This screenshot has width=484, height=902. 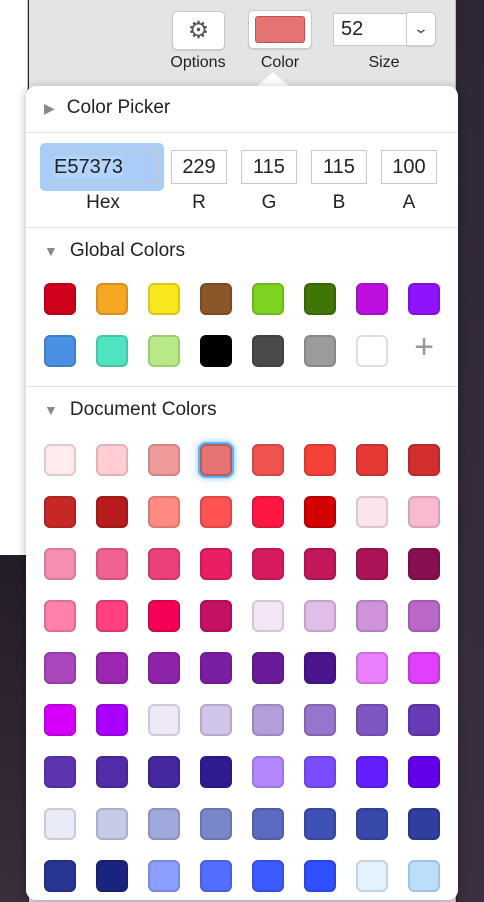 What do you see at coordinates (421, 29) in the screenshot?
I see `size-dropdown-button: ⌄` at bounding box center [421, 29].